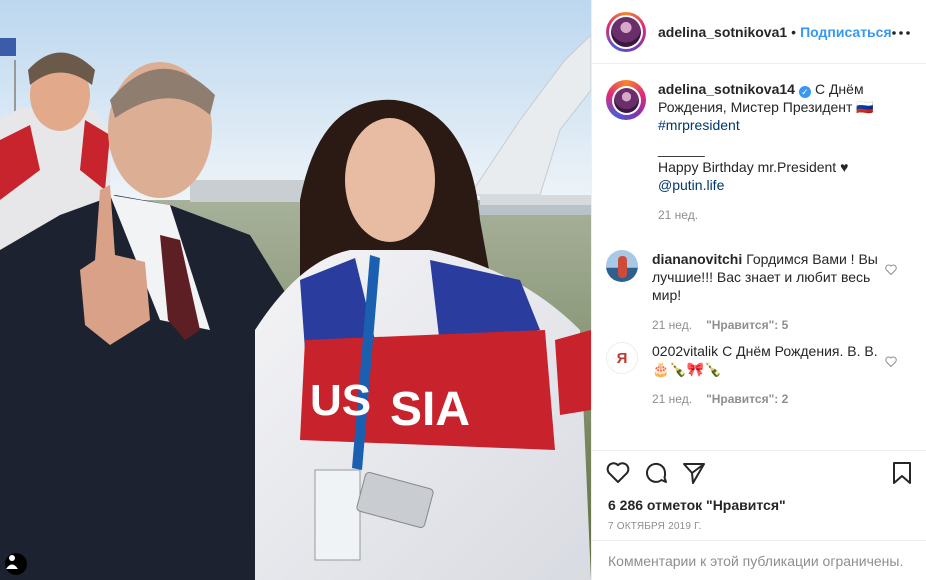 The height and width of the screenshot is (580, 926). I want to click on share-icon, so click(694, 474).